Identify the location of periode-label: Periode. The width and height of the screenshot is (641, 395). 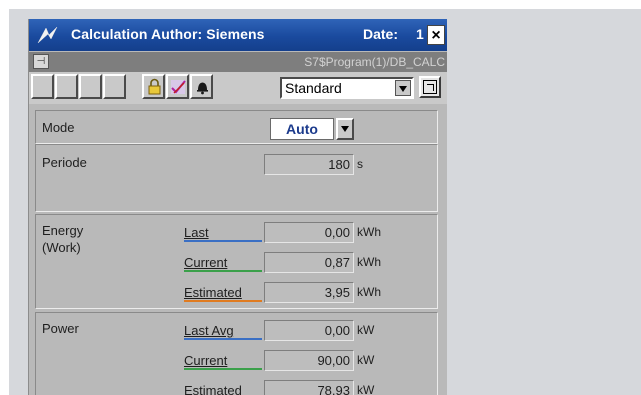
(64, 162).